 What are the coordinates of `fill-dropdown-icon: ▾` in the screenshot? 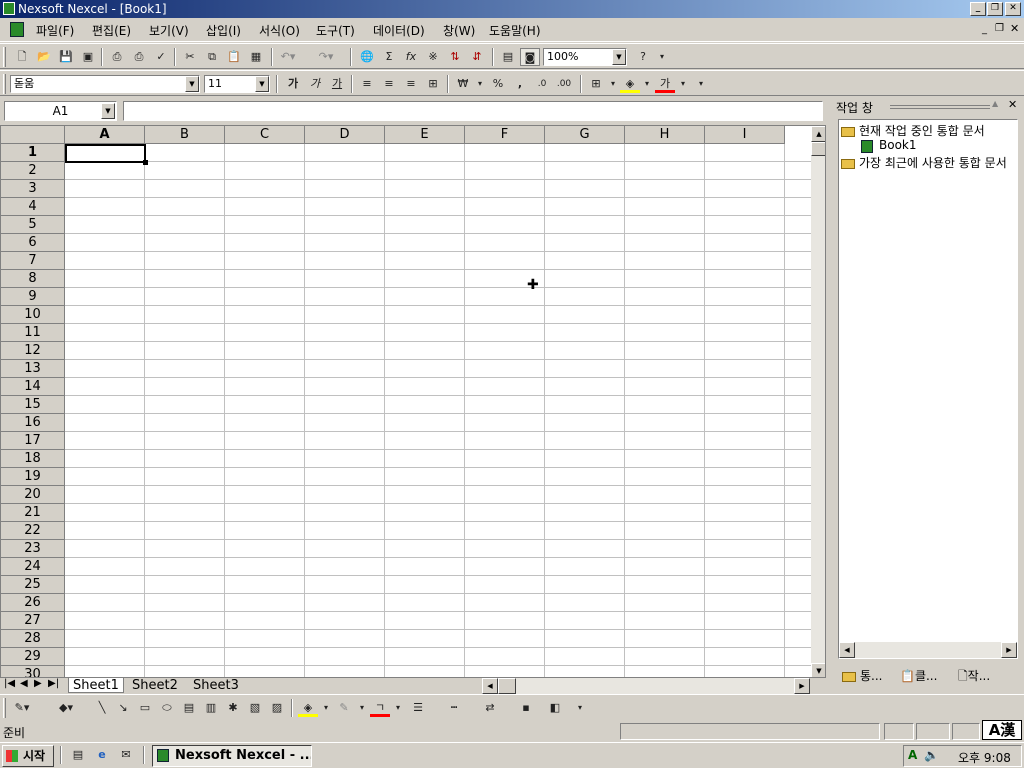 It's located at (326, 708).